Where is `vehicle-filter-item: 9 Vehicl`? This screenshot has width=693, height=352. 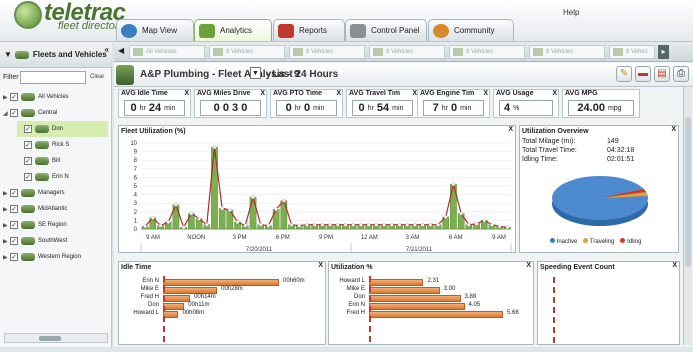
vehicle-filter-item: 9 Vehicl is located at coordinates (632, 52).